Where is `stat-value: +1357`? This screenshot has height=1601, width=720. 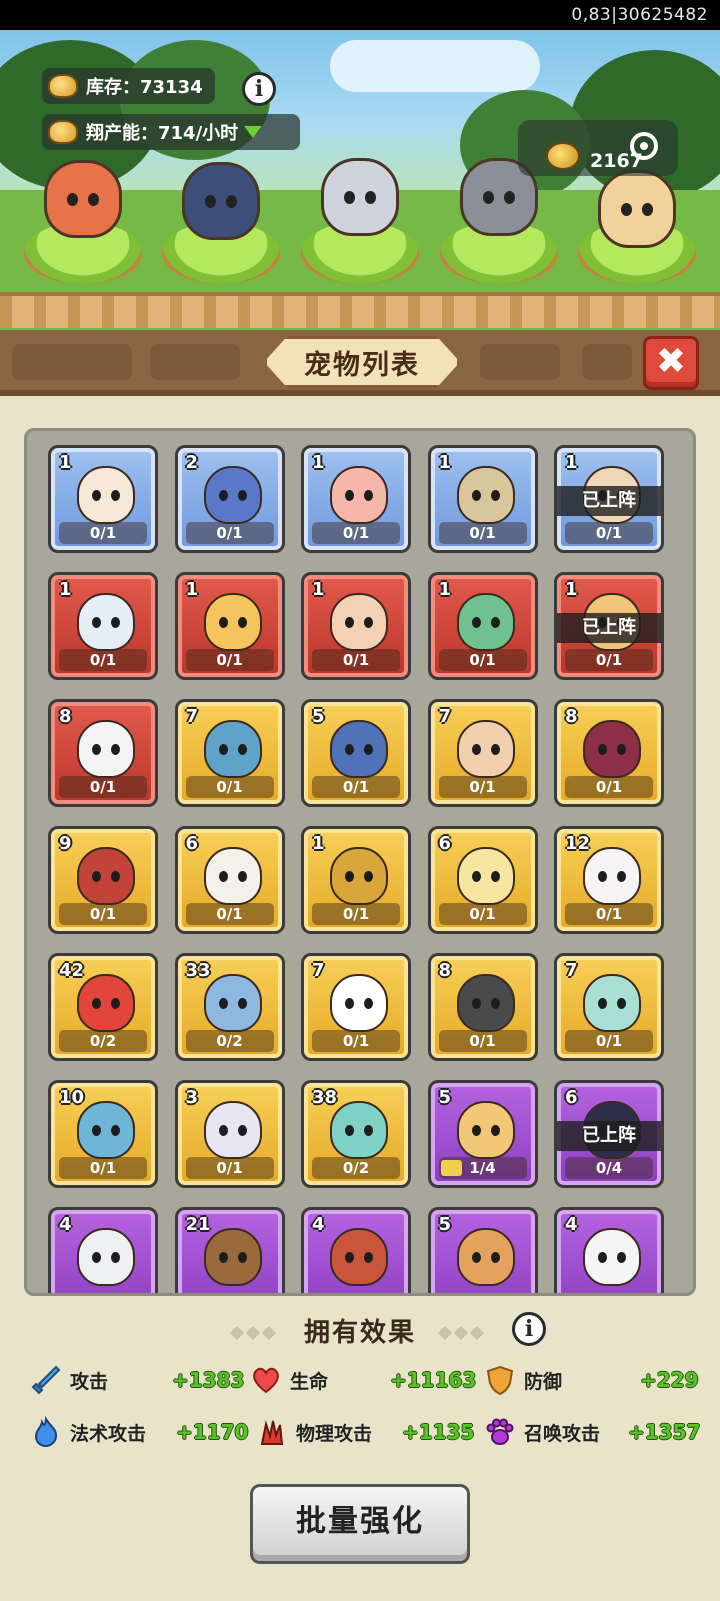 stat-value: +1357 is located at coordinates (664, 1432).